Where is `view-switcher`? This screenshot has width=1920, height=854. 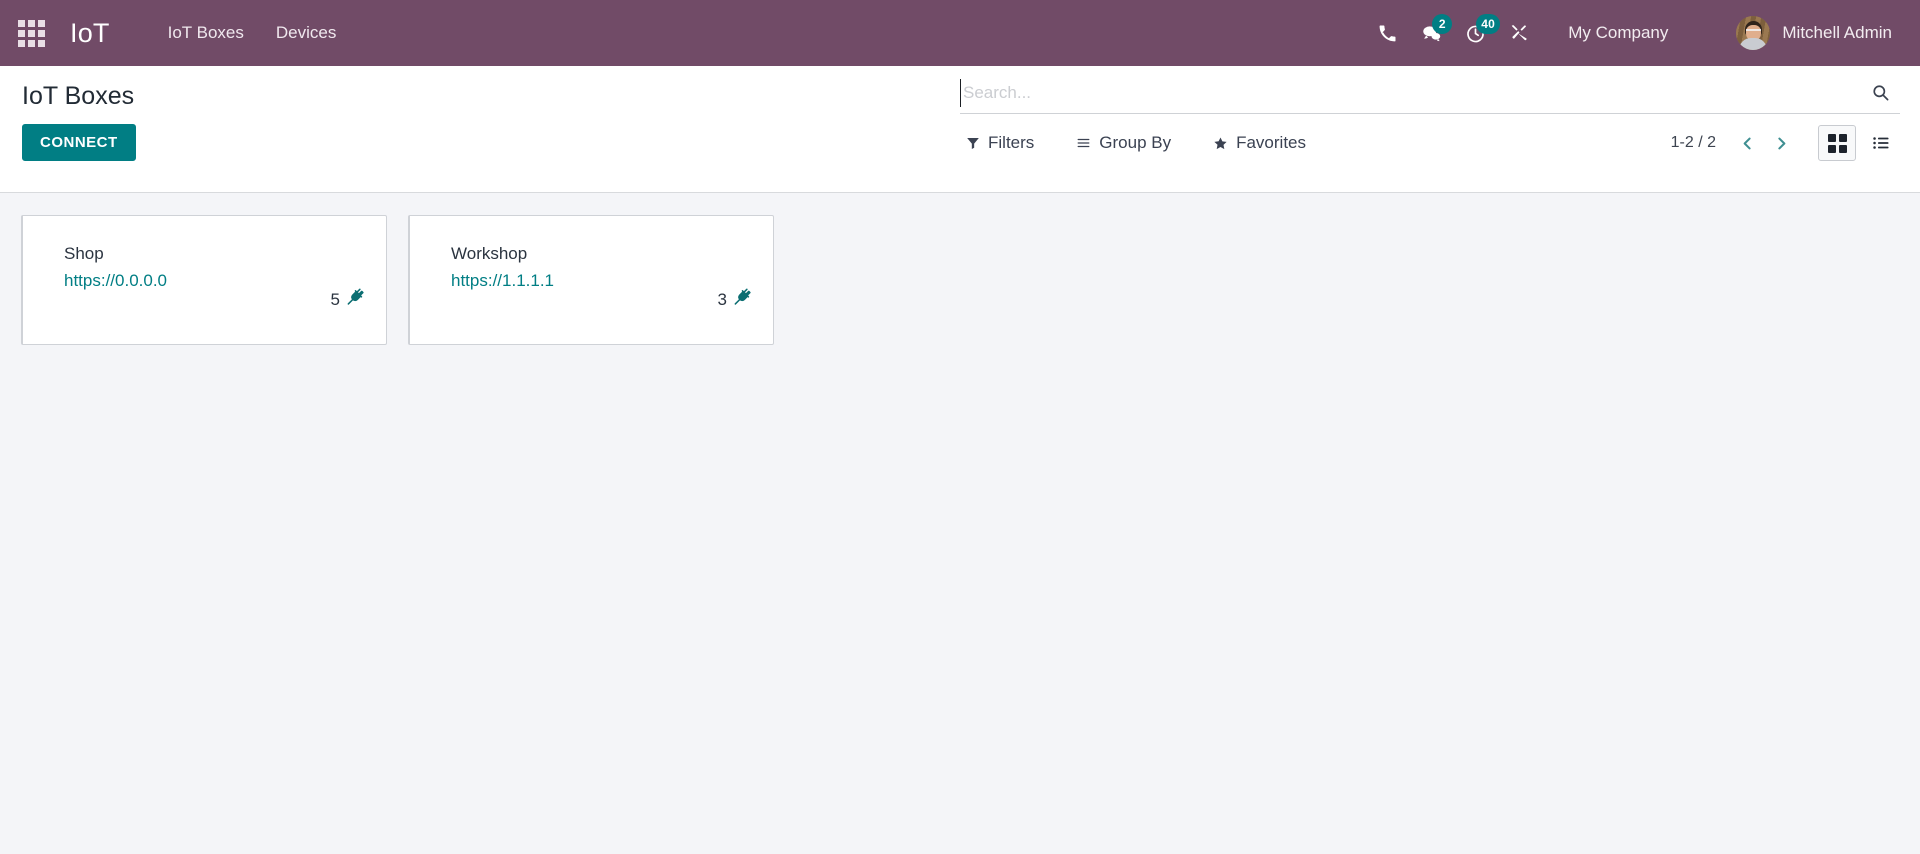 view-switcher is located at coordinates (1859, 143).